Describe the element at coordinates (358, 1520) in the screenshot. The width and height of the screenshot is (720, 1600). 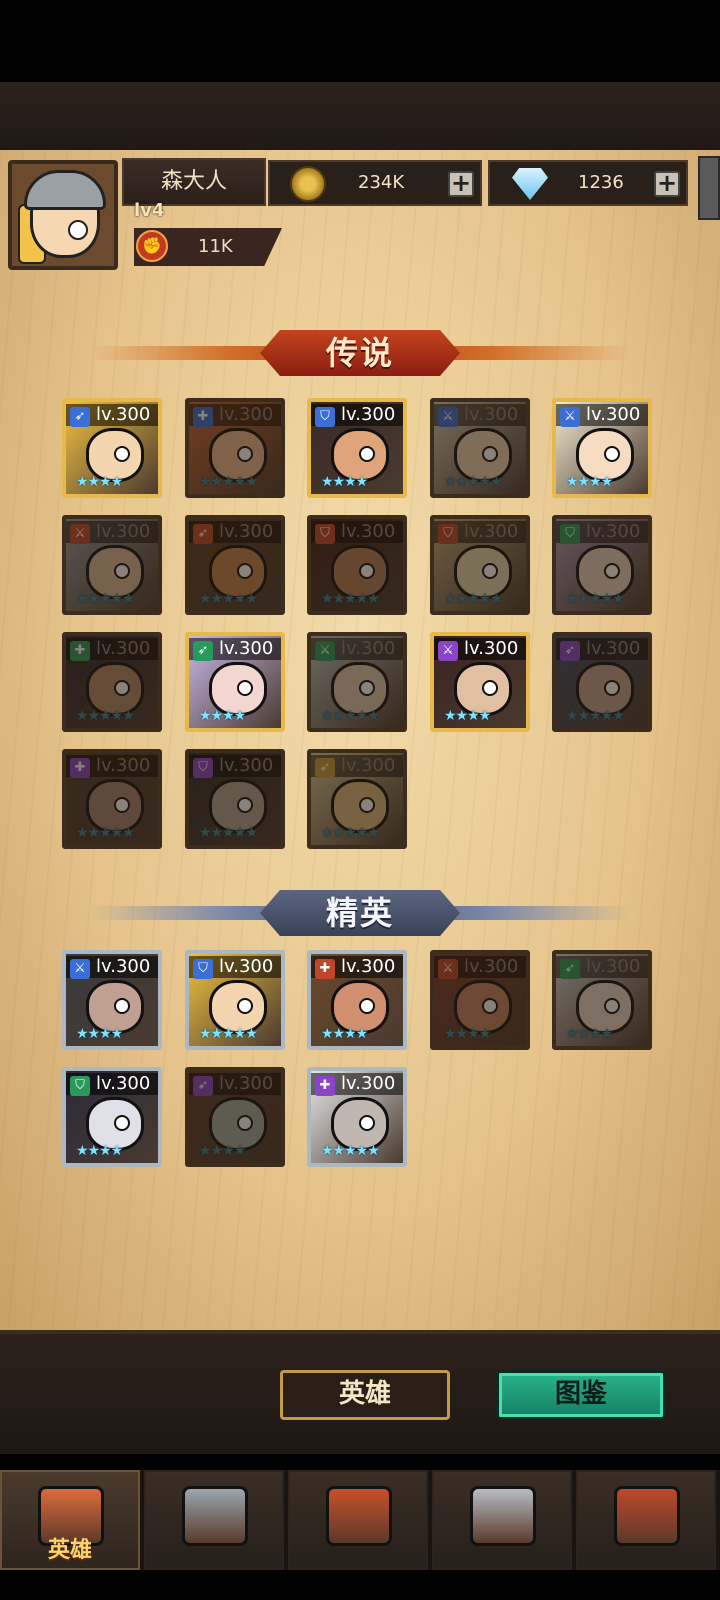
I see `nav-item-battle` at that location.